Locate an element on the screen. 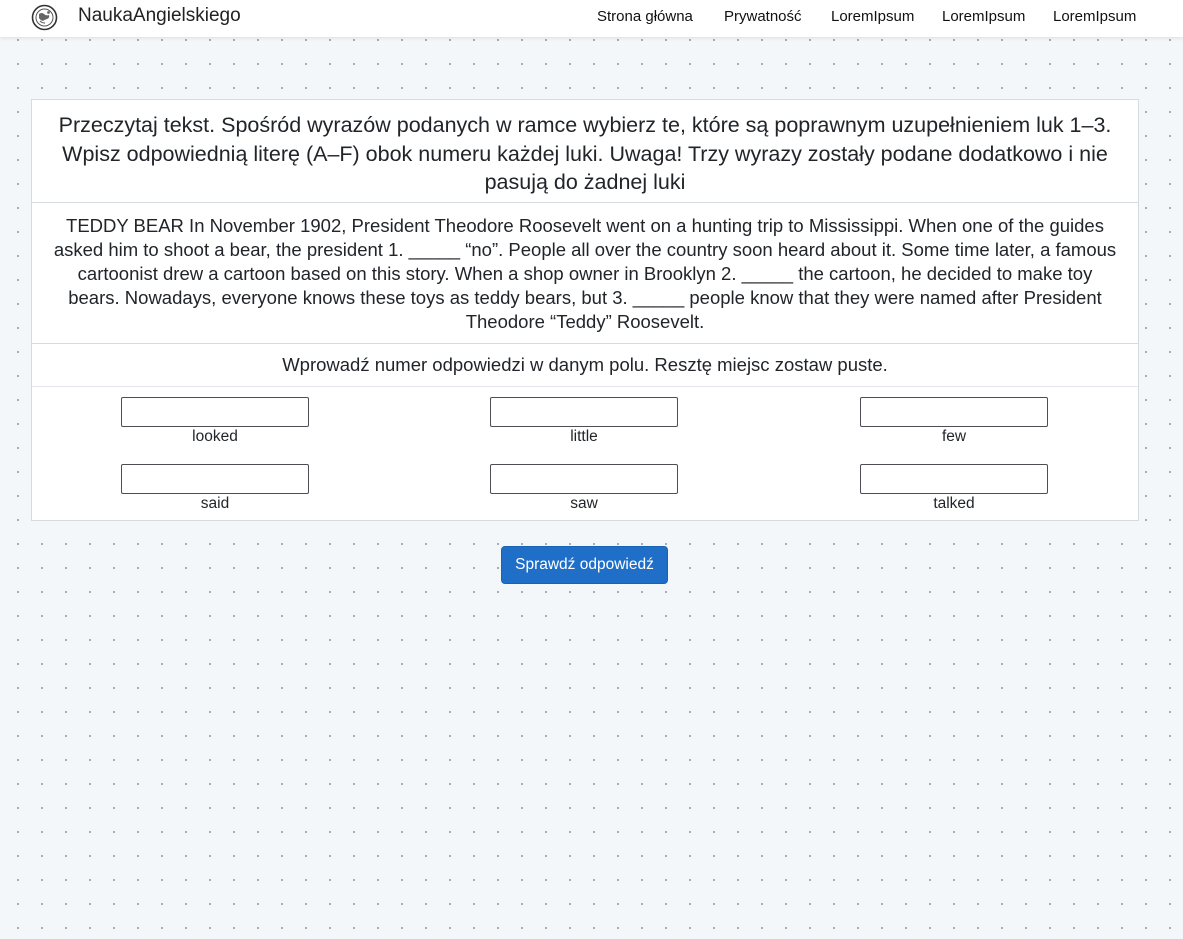 Image resolution: width=1183 pixels, height=939 pixels. check-answer-button: Sprawdź odpowiedź is located at coordinates (584, 565).